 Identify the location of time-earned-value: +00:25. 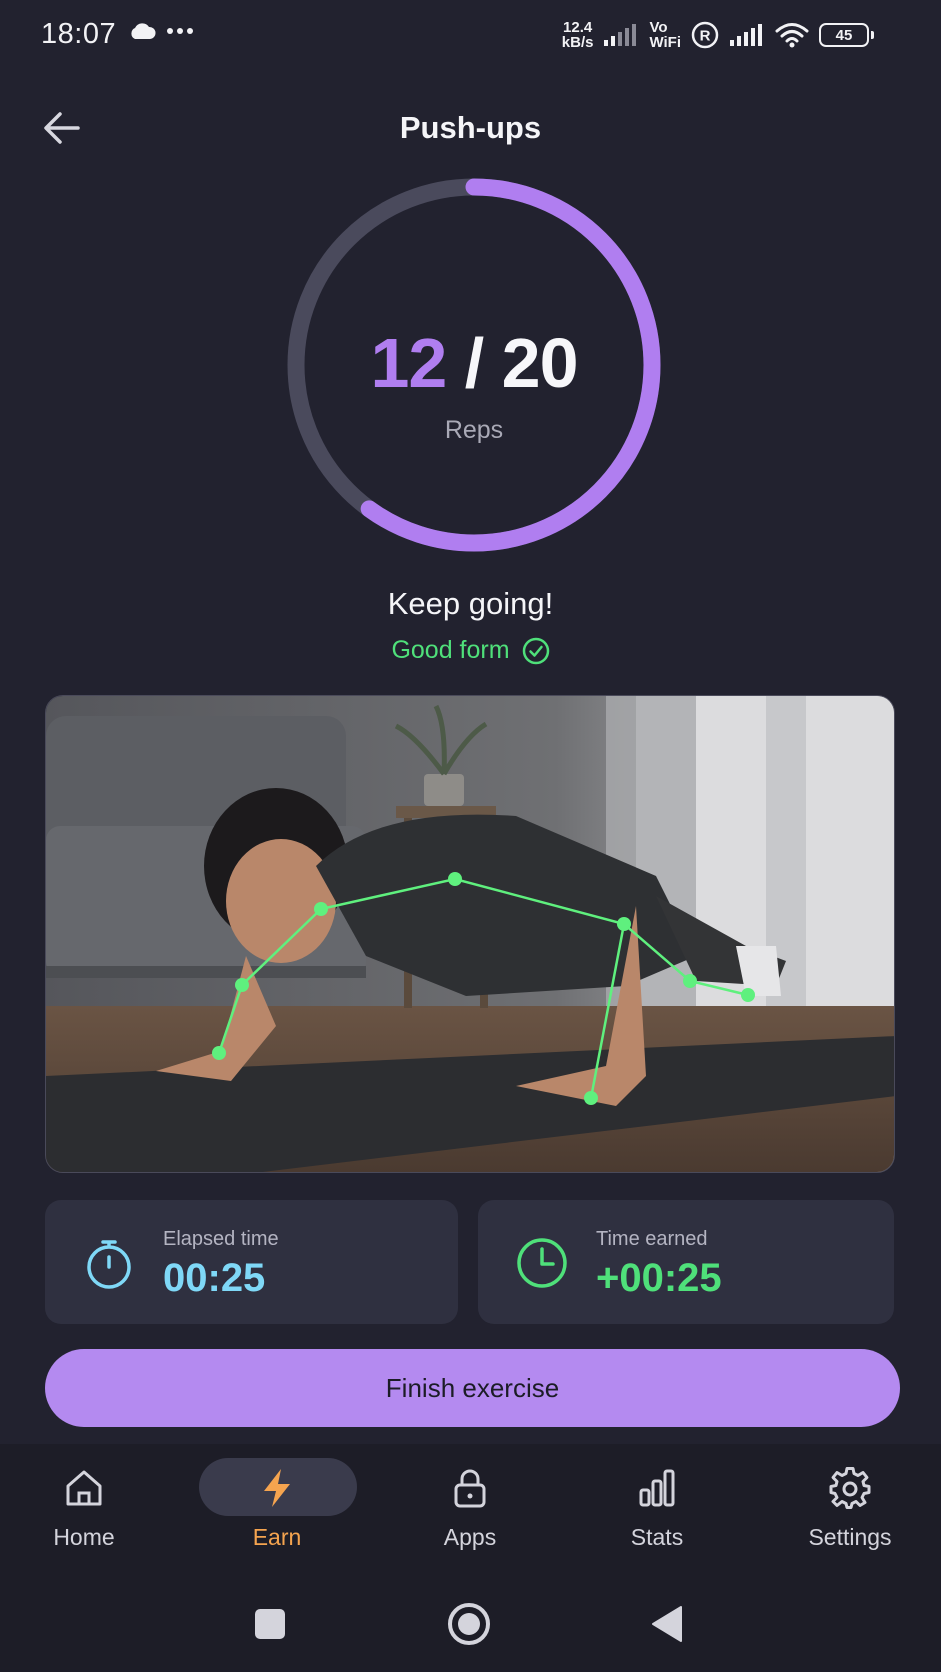
(659, 1278).